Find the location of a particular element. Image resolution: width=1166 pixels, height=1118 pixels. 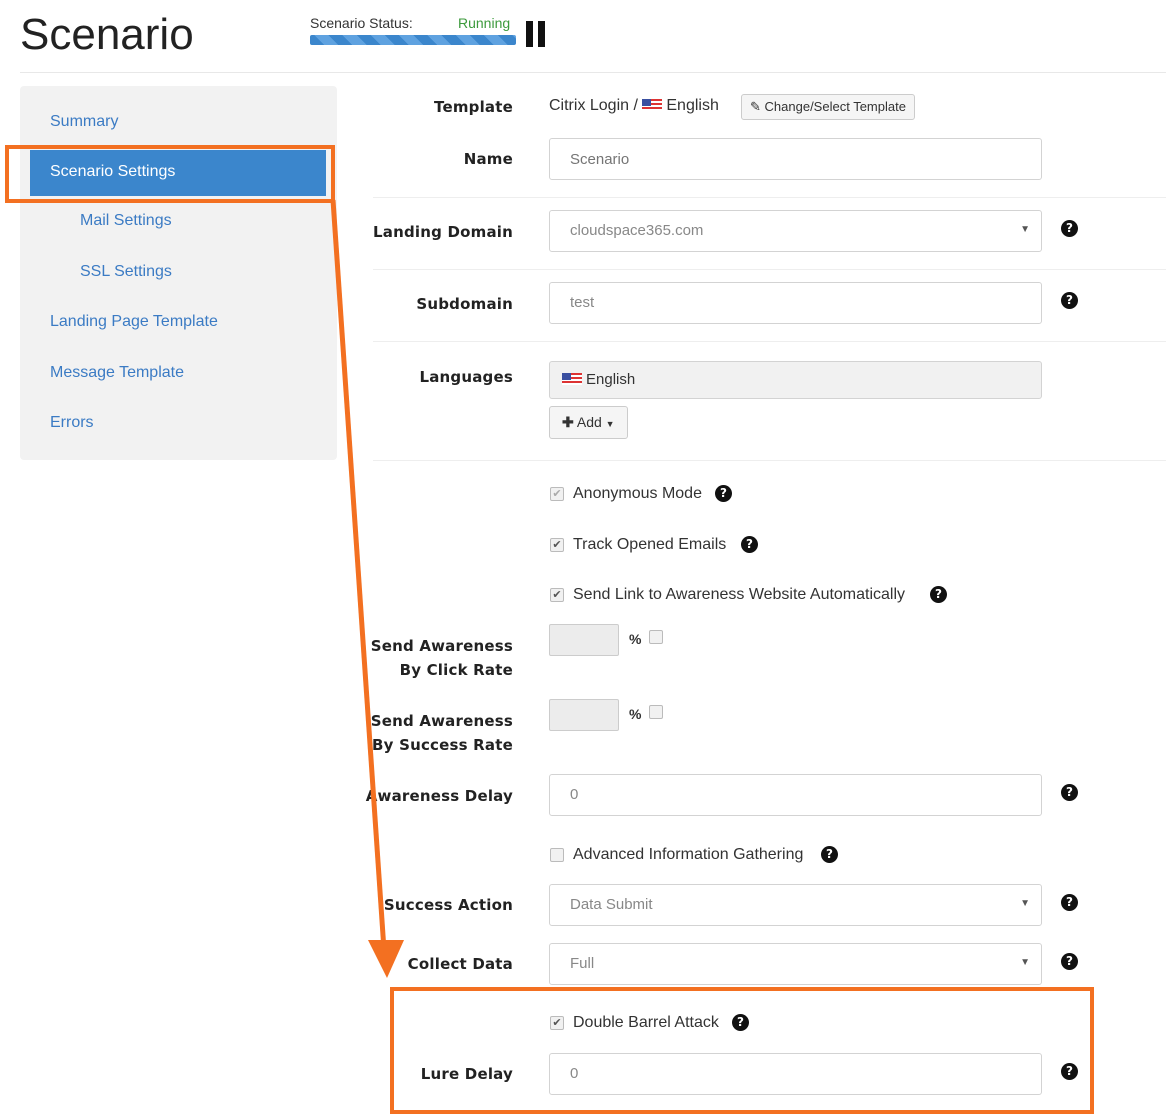

success-rate-input is located at coordinates (584, 715).